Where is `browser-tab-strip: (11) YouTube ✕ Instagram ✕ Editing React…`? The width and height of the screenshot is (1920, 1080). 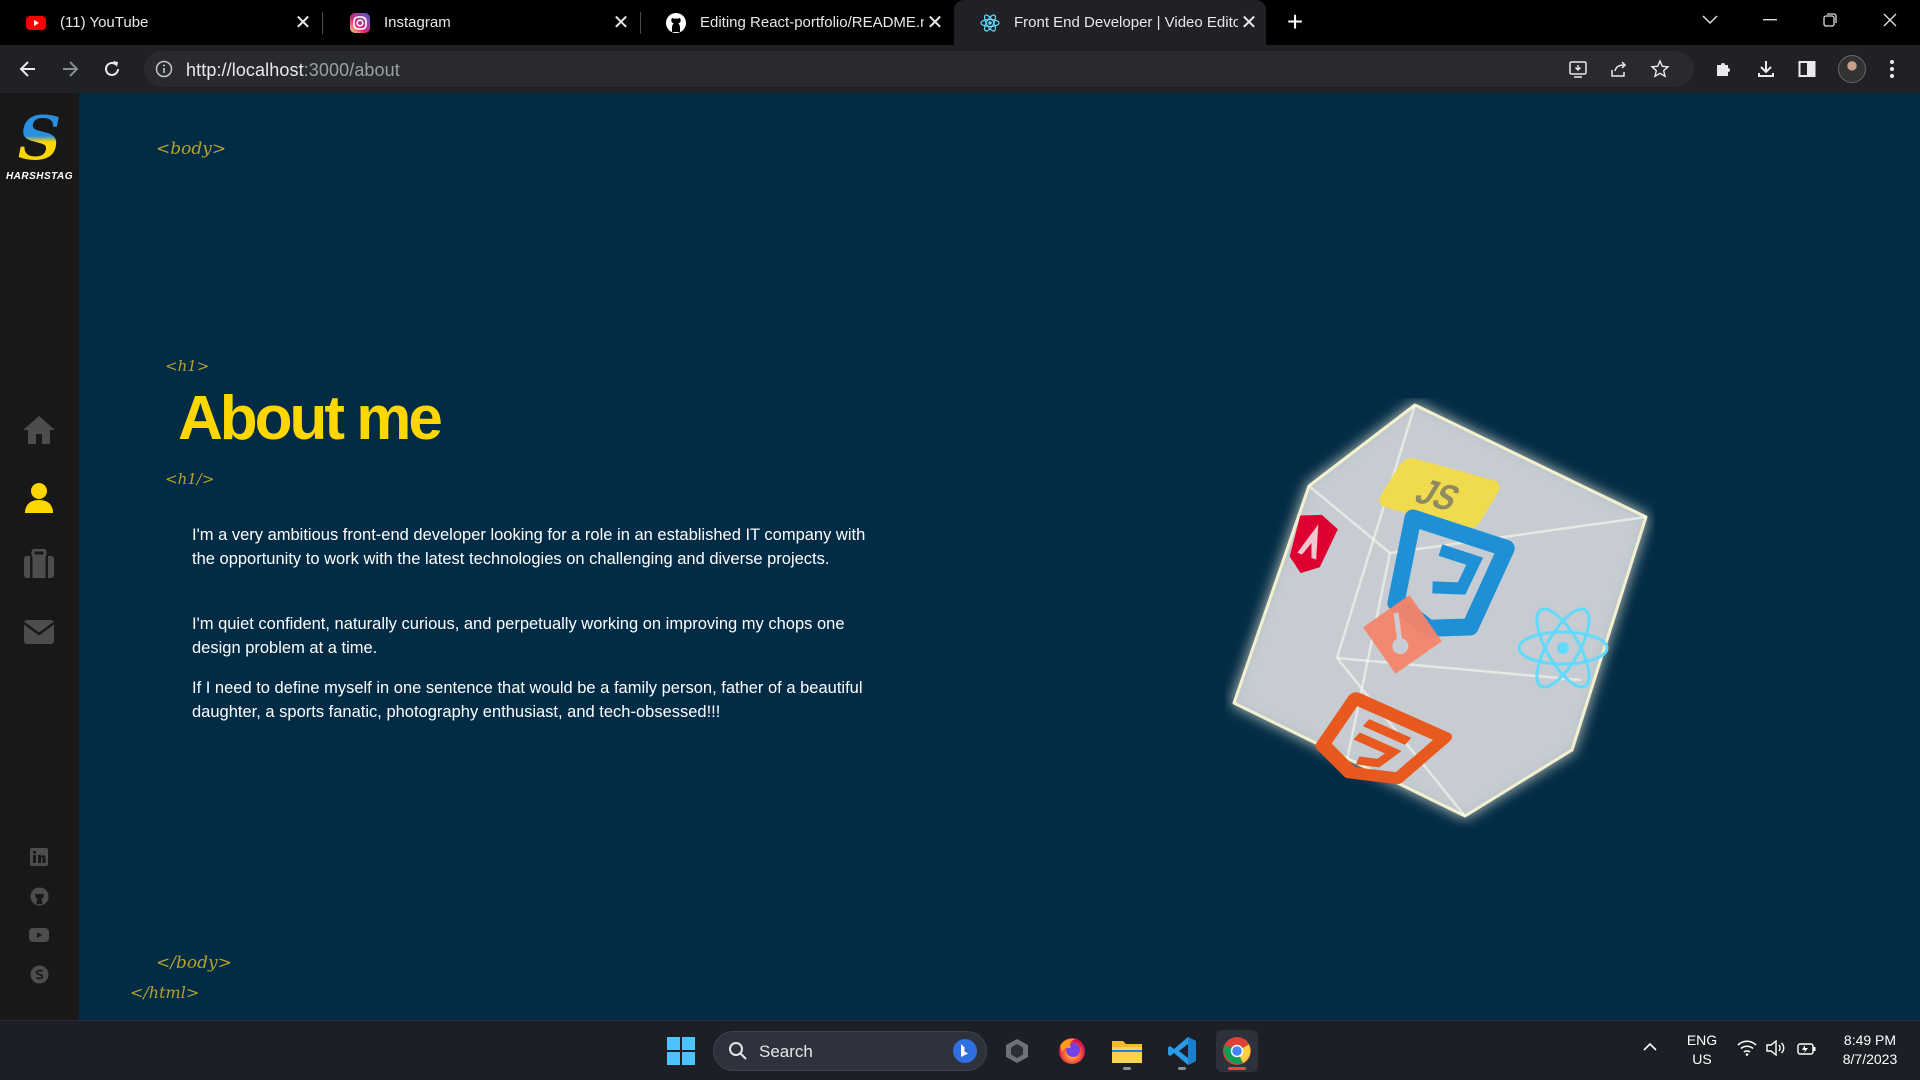
browser-tab-strip: (11) YouTube ✕ Instagram ✕ Editing React… is located at coordinates (960, 22).